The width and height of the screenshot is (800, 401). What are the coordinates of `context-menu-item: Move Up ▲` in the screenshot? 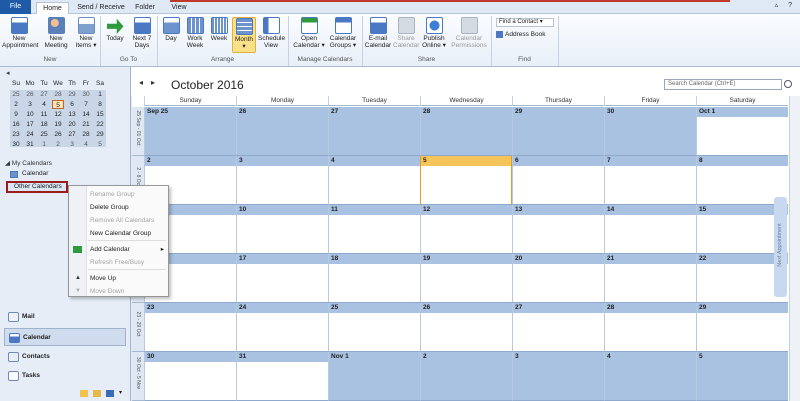 It's located at (118, 278).